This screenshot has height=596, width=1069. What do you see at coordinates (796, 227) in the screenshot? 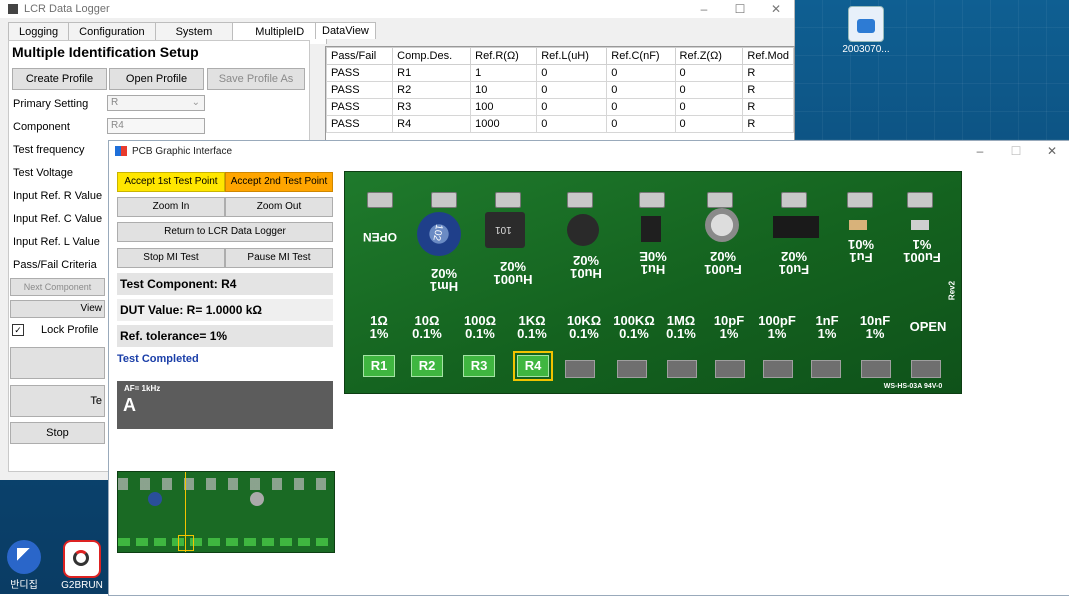
I see `capacitor-10uf` at bounding box center [796, 227].